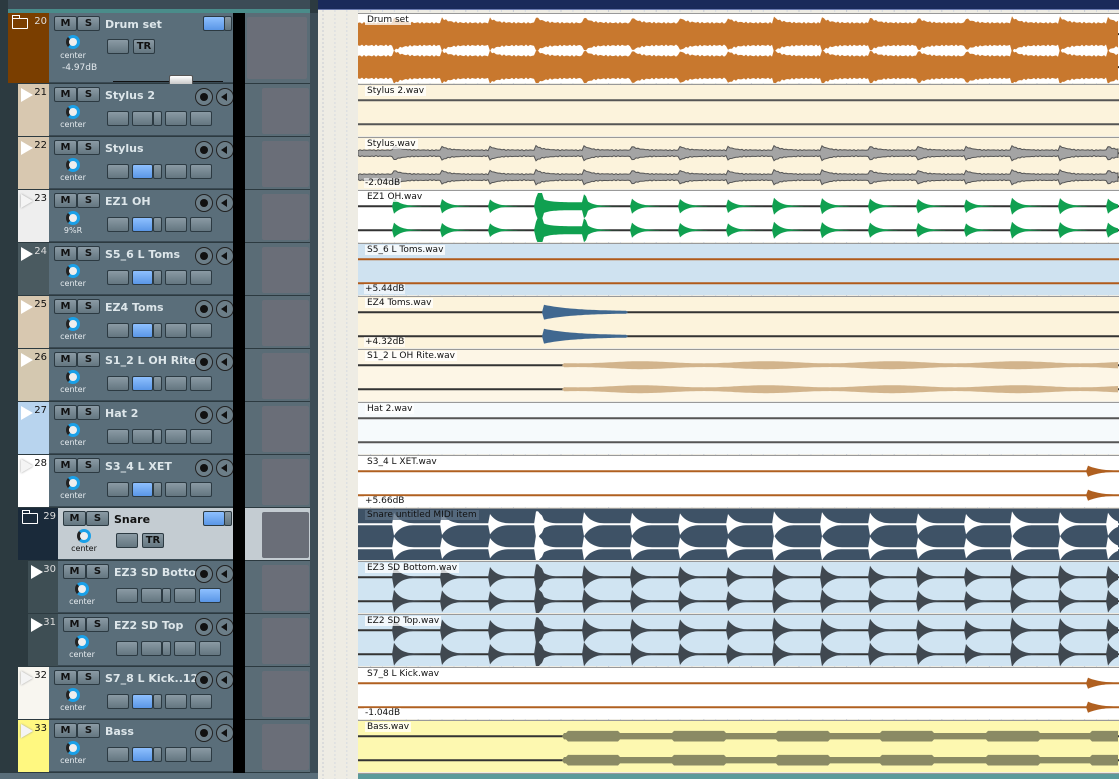 This screenshot has height=779, width=1119. What do you see at coordinates (141, 322) in the screenshot?
I see `track-panel: M S EZ4 Toms center` at bounding box center [141, 322].